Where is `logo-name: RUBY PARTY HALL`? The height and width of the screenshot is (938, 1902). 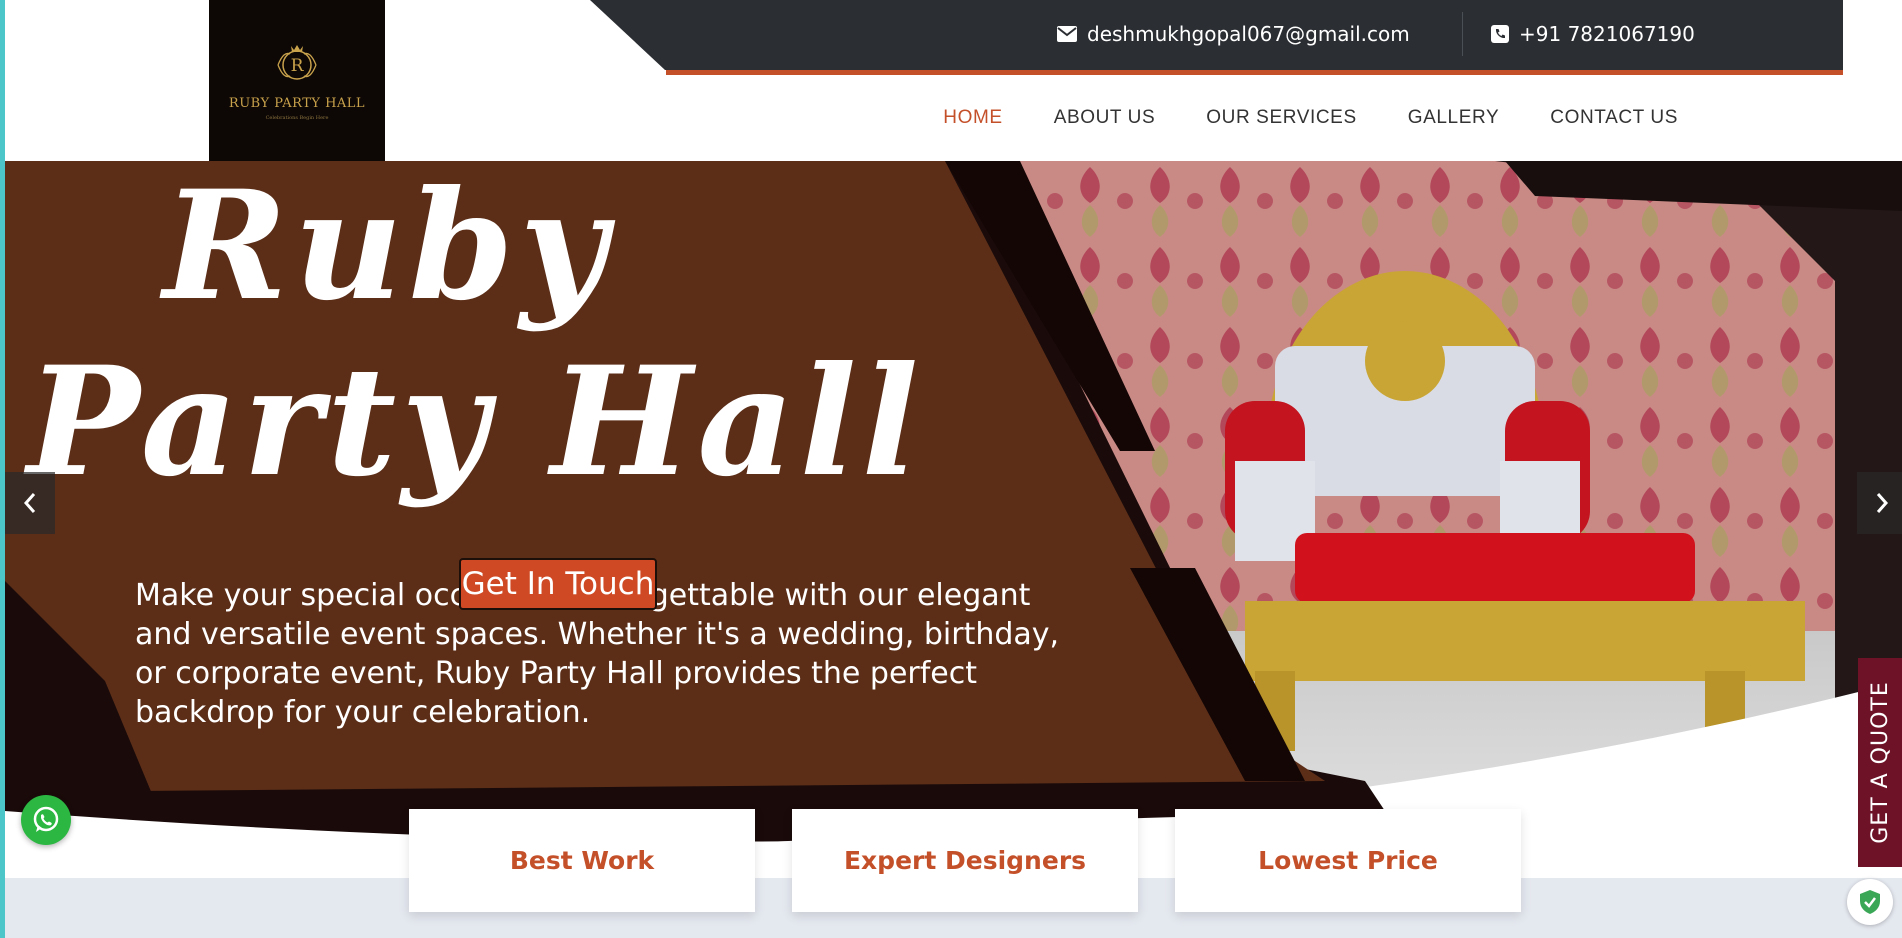
logo-name: RUBY PARTY HALL is located at coordinates (297, 103).